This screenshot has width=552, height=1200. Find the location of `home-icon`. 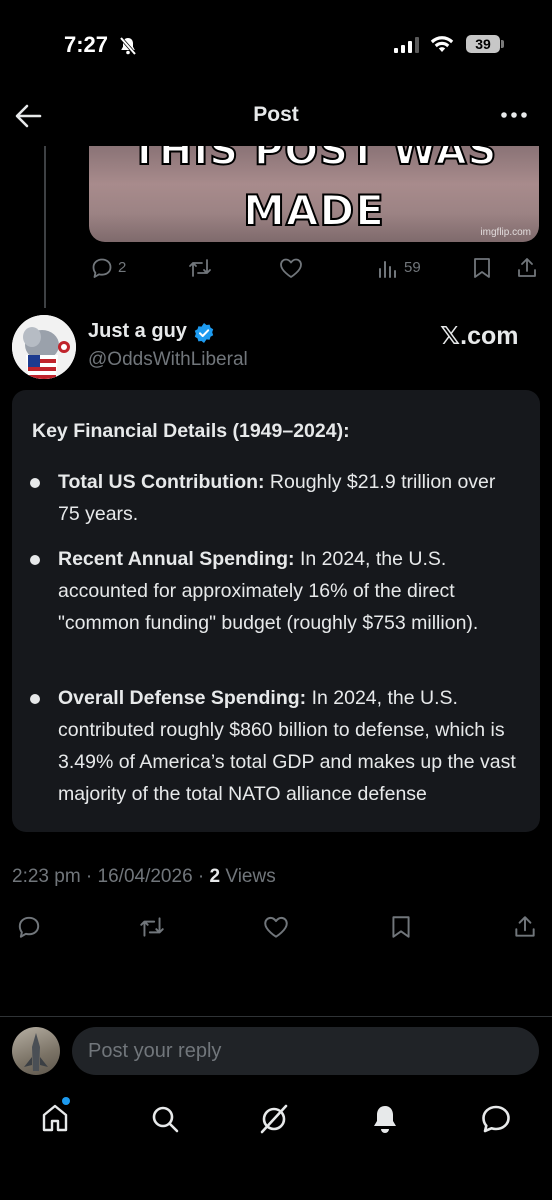

home-icon is located at coordinates (55, 1118).